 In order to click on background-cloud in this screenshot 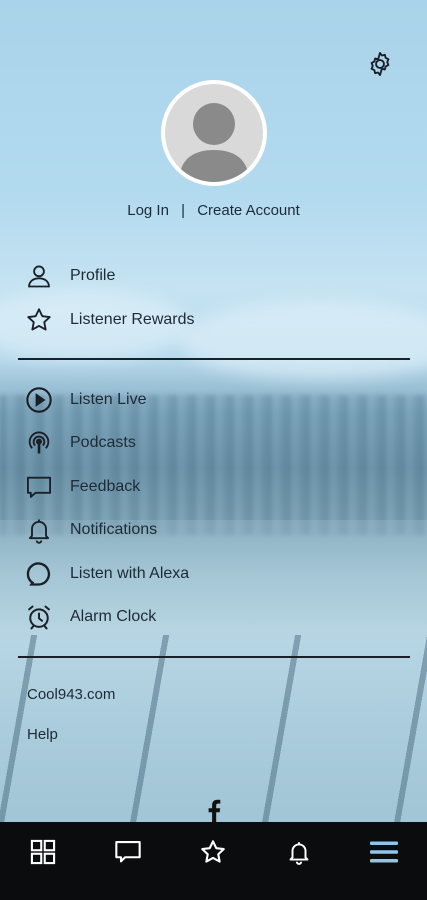, I will do `click(303, 340)`.